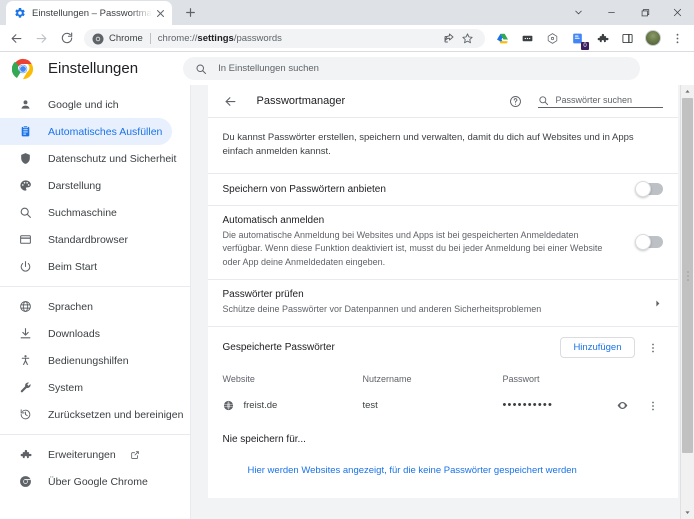 The height and width of the screenshot is (519, 694). I want to click on sidebar-item-label: Datenschutz und Sicherheit, so click(112, 158).